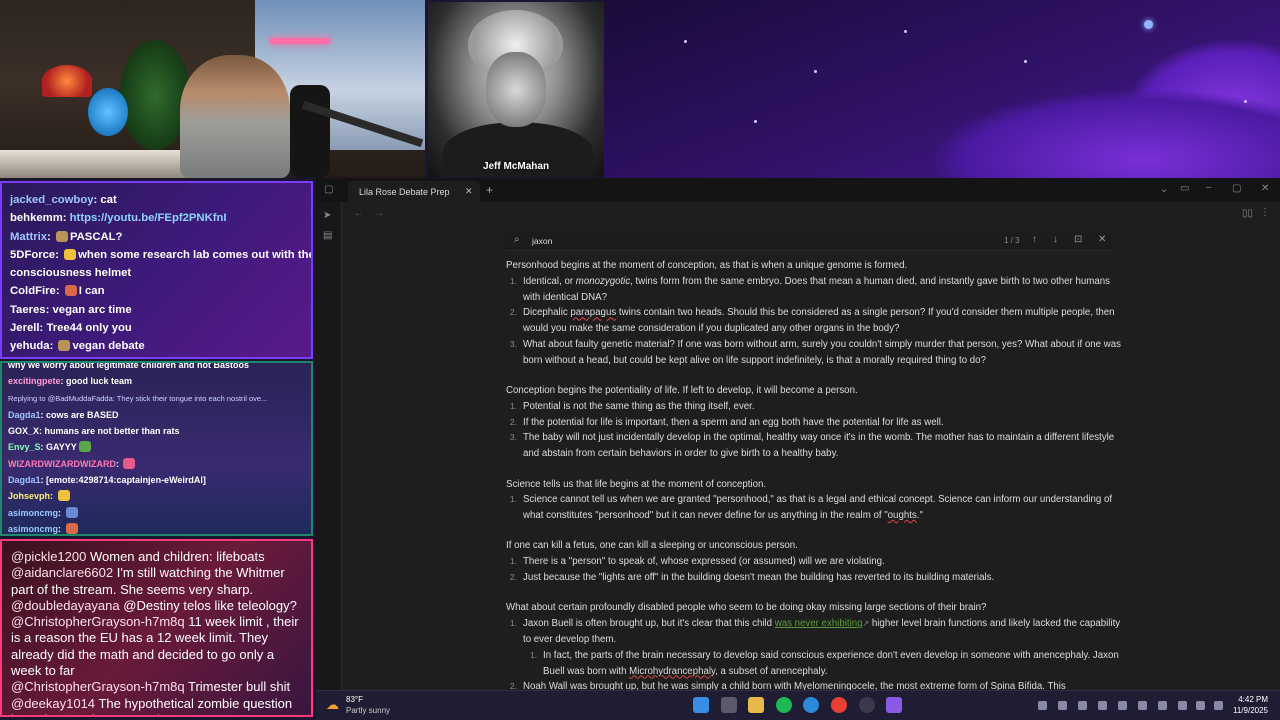 The width and height of the screenshot is (1280, 720). I want to click on chat-username: Taeres, so click(28, 310).